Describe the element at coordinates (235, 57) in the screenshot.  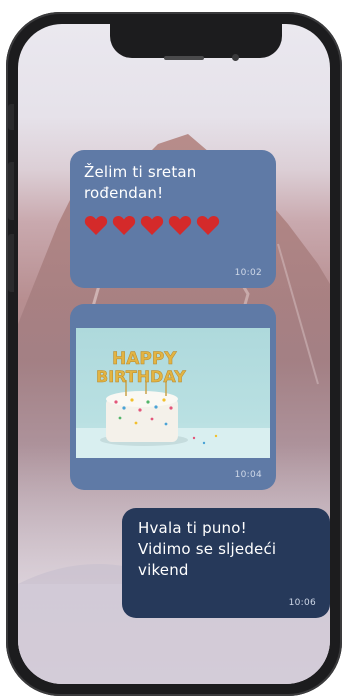
I see `front-camera` at that location.